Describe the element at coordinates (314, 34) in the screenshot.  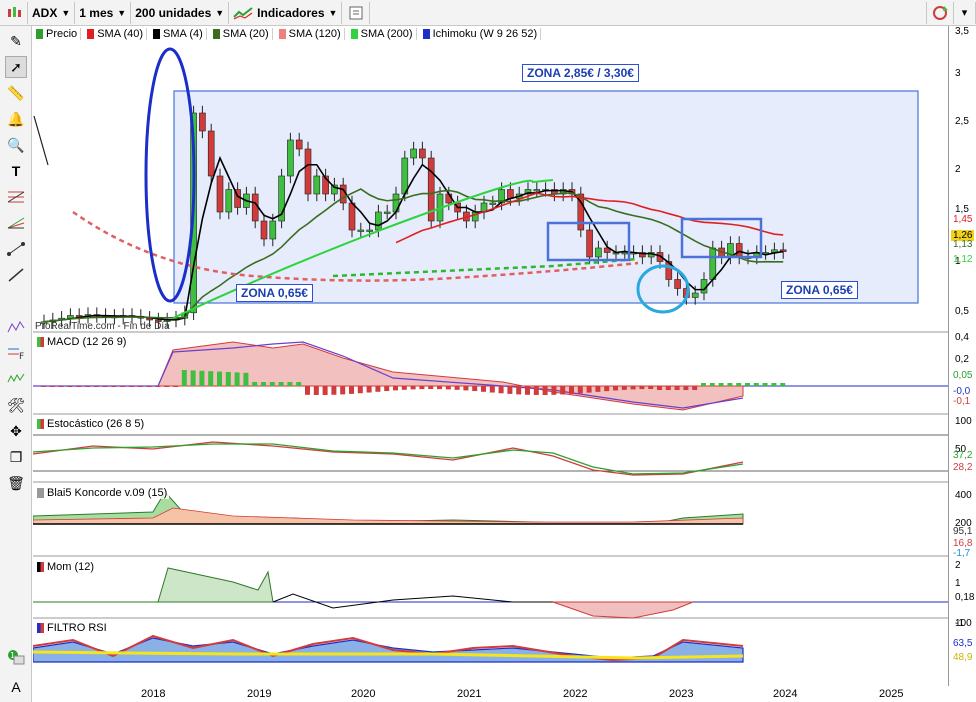
I see `legend-label: SMA (120)` at that location.